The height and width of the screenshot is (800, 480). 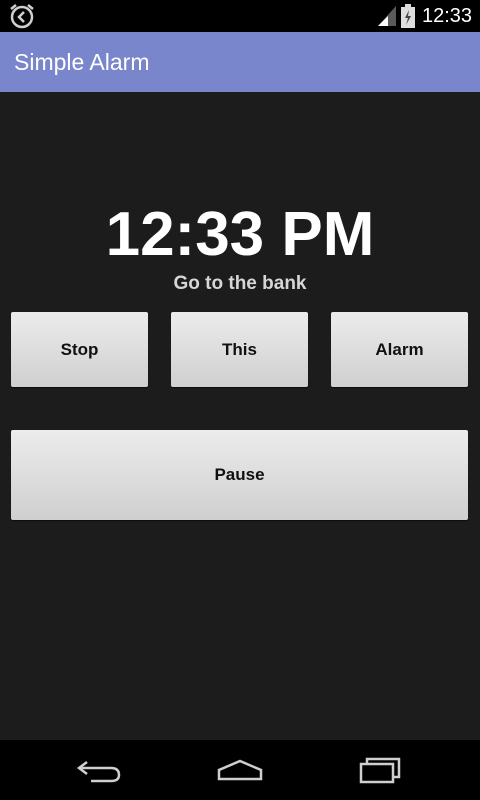 I want to click on status-bar: 12:33, so click(x=240, y=16).